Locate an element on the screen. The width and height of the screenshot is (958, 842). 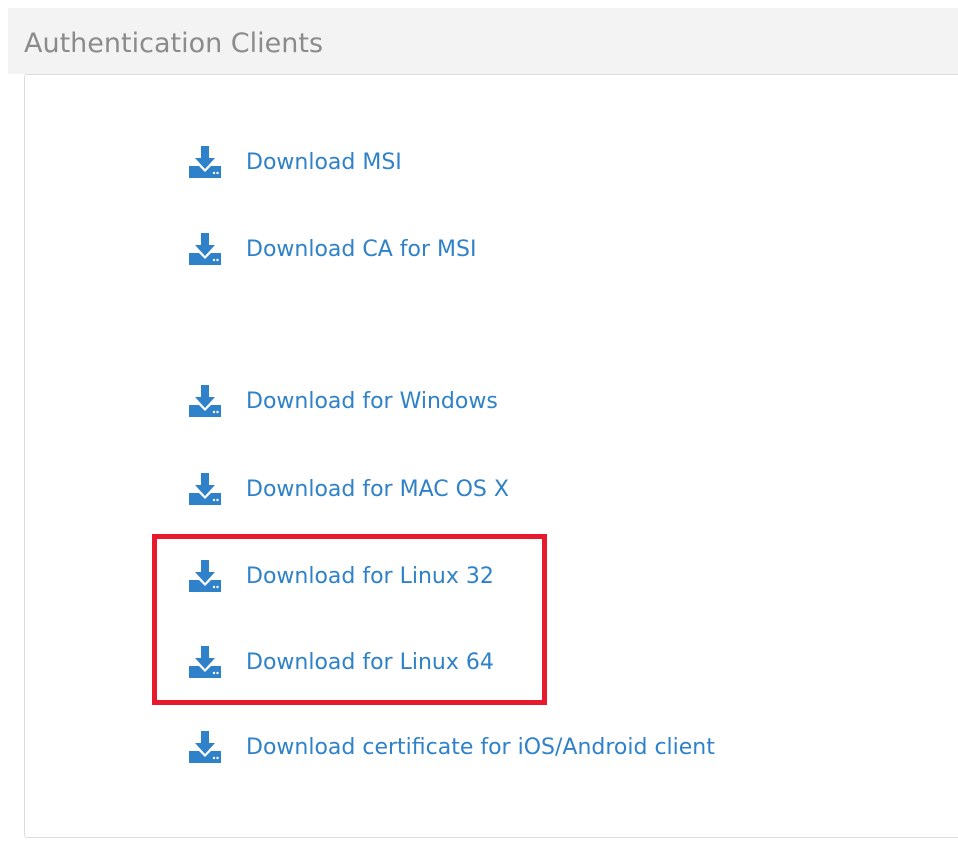
download-for-windows-label: Download for Windows is located at coordinates (372, 401).